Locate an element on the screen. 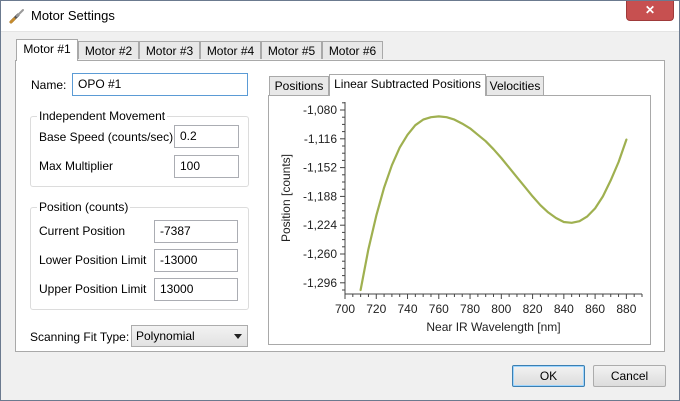 This screenshot has width=680, height=401. upper-position-limit-label: Upper Position Limit is located at coordinates (93, 289).